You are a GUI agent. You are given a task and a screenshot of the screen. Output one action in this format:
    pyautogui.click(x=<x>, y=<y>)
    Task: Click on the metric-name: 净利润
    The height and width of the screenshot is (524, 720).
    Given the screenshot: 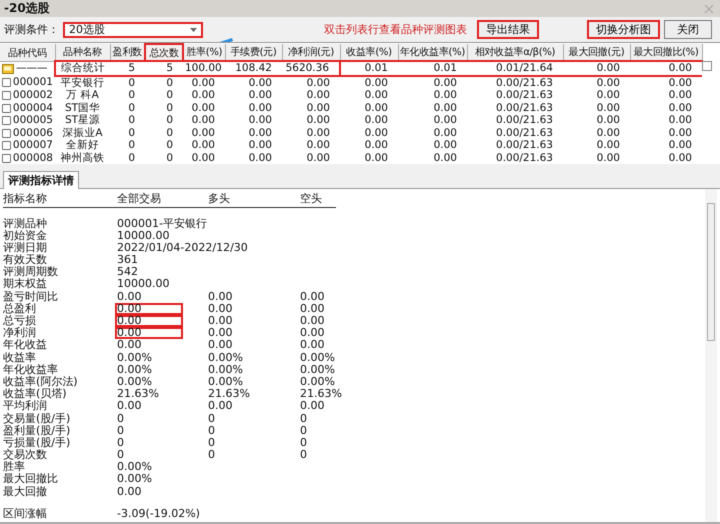 What is the action you would take?
    pyautogui.click(x=19, y=333)
    